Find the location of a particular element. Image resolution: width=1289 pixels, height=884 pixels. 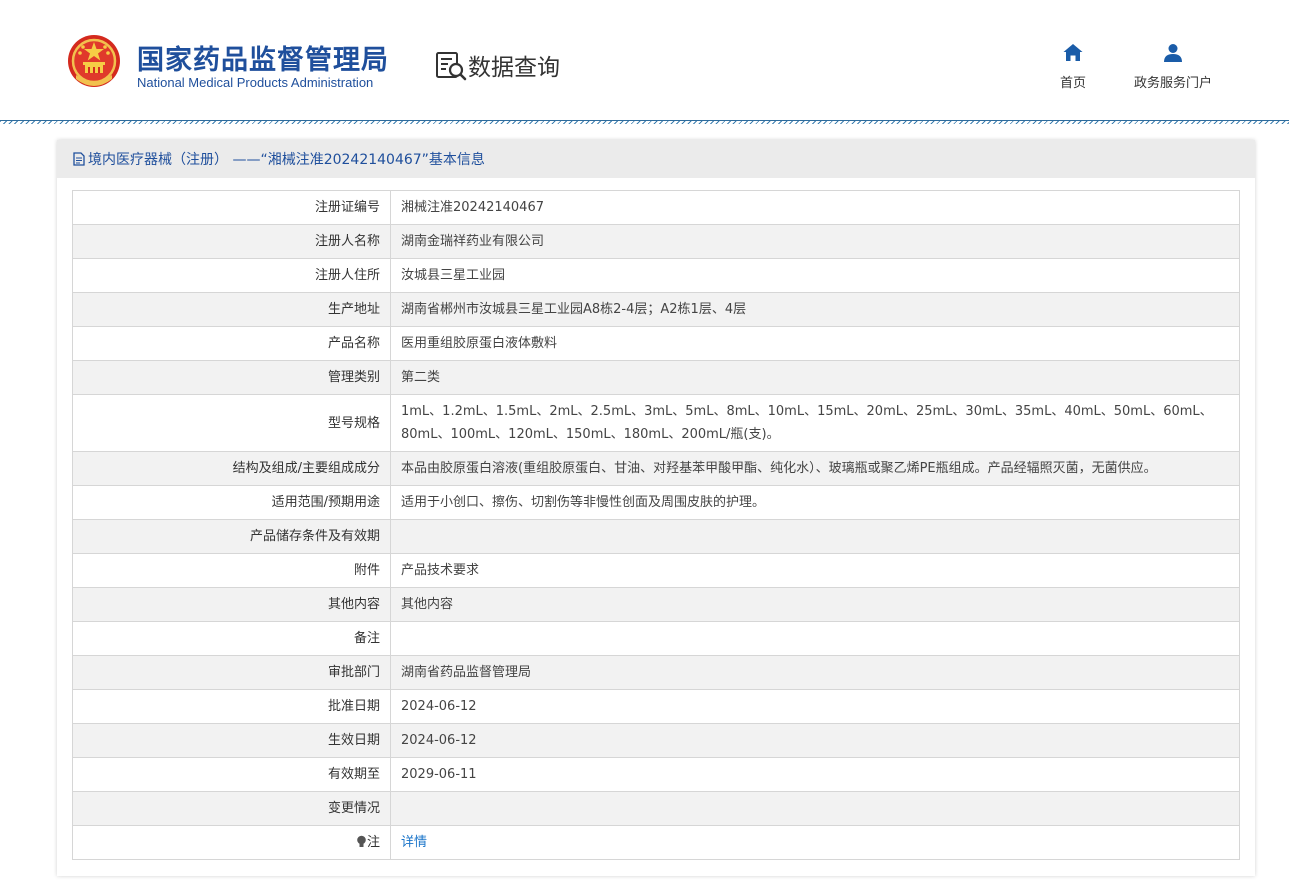

table-row: 注册证编号 湘械注准20242140467 is located at coordinates (656, 207).